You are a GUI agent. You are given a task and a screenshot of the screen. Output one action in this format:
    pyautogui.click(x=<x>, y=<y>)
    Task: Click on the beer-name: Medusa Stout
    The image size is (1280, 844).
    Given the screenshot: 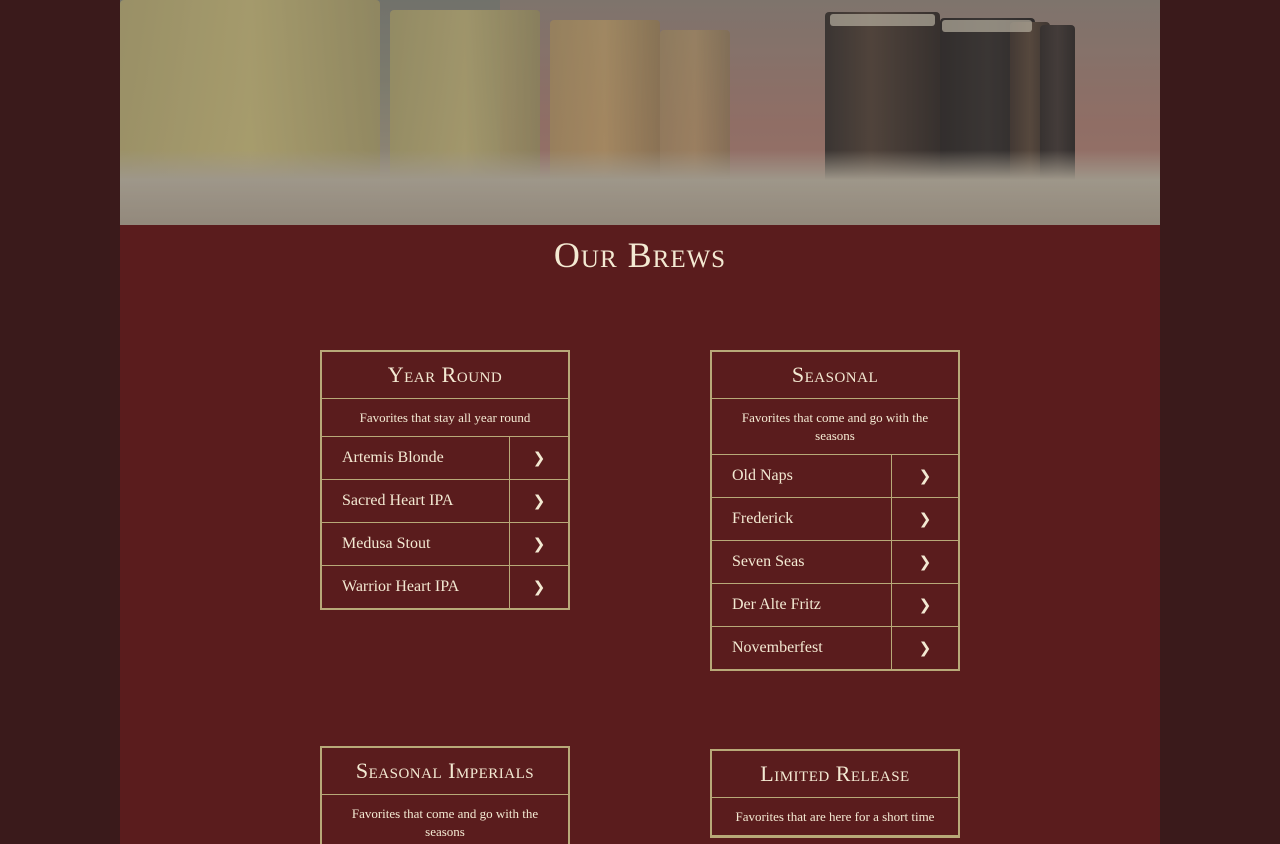 What is the action you would take?
    pyautogui.click(x=416, y=544)
    